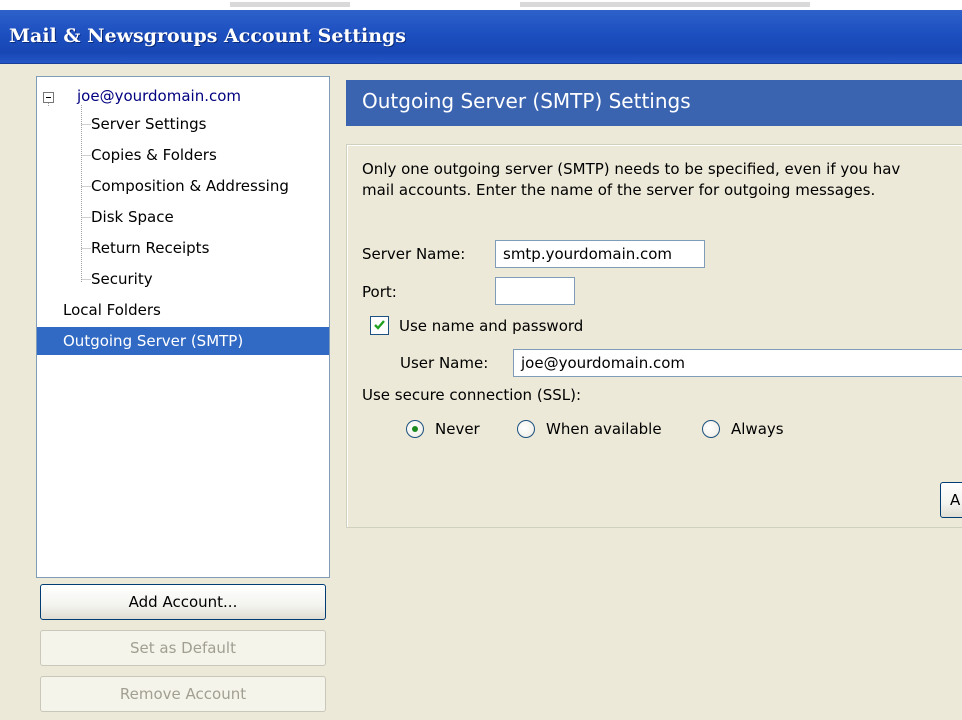  What do you see at coordinates (535, 291) in the screenshot?
I see `port-input` at bounding box center [535, 291].